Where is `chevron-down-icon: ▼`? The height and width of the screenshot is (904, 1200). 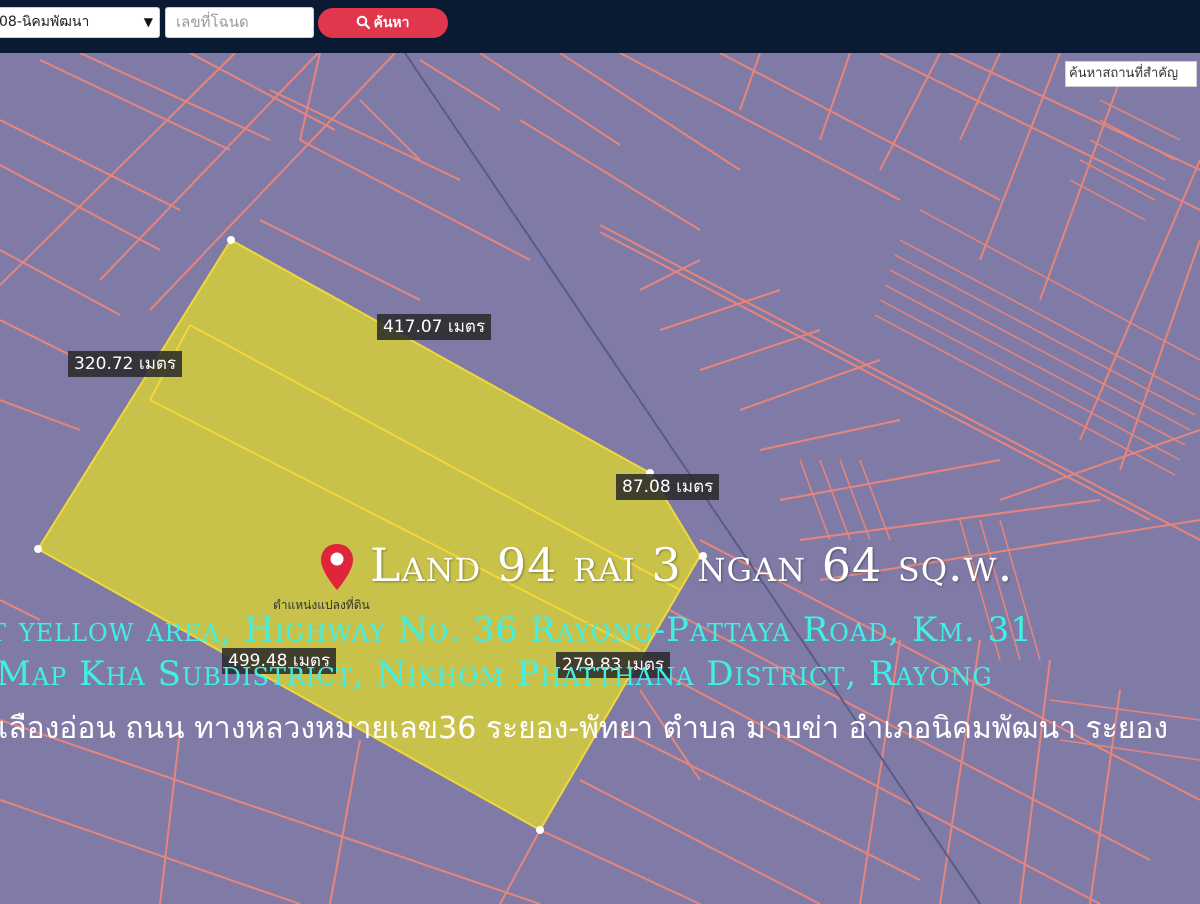
chevron-down-icon: ▼ is located at coordinates (148, 22).